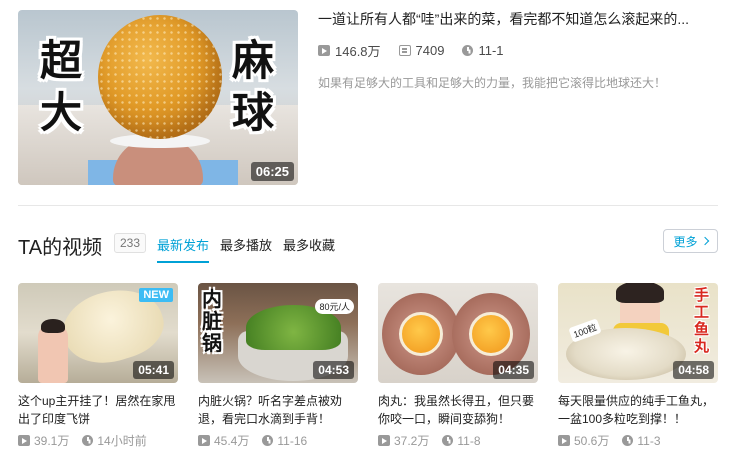 This screenshot has height=454, width=735. Describe the element at coordinates (513, 370) in the screenshot. I see `duration-badge: 04:35` at that location.